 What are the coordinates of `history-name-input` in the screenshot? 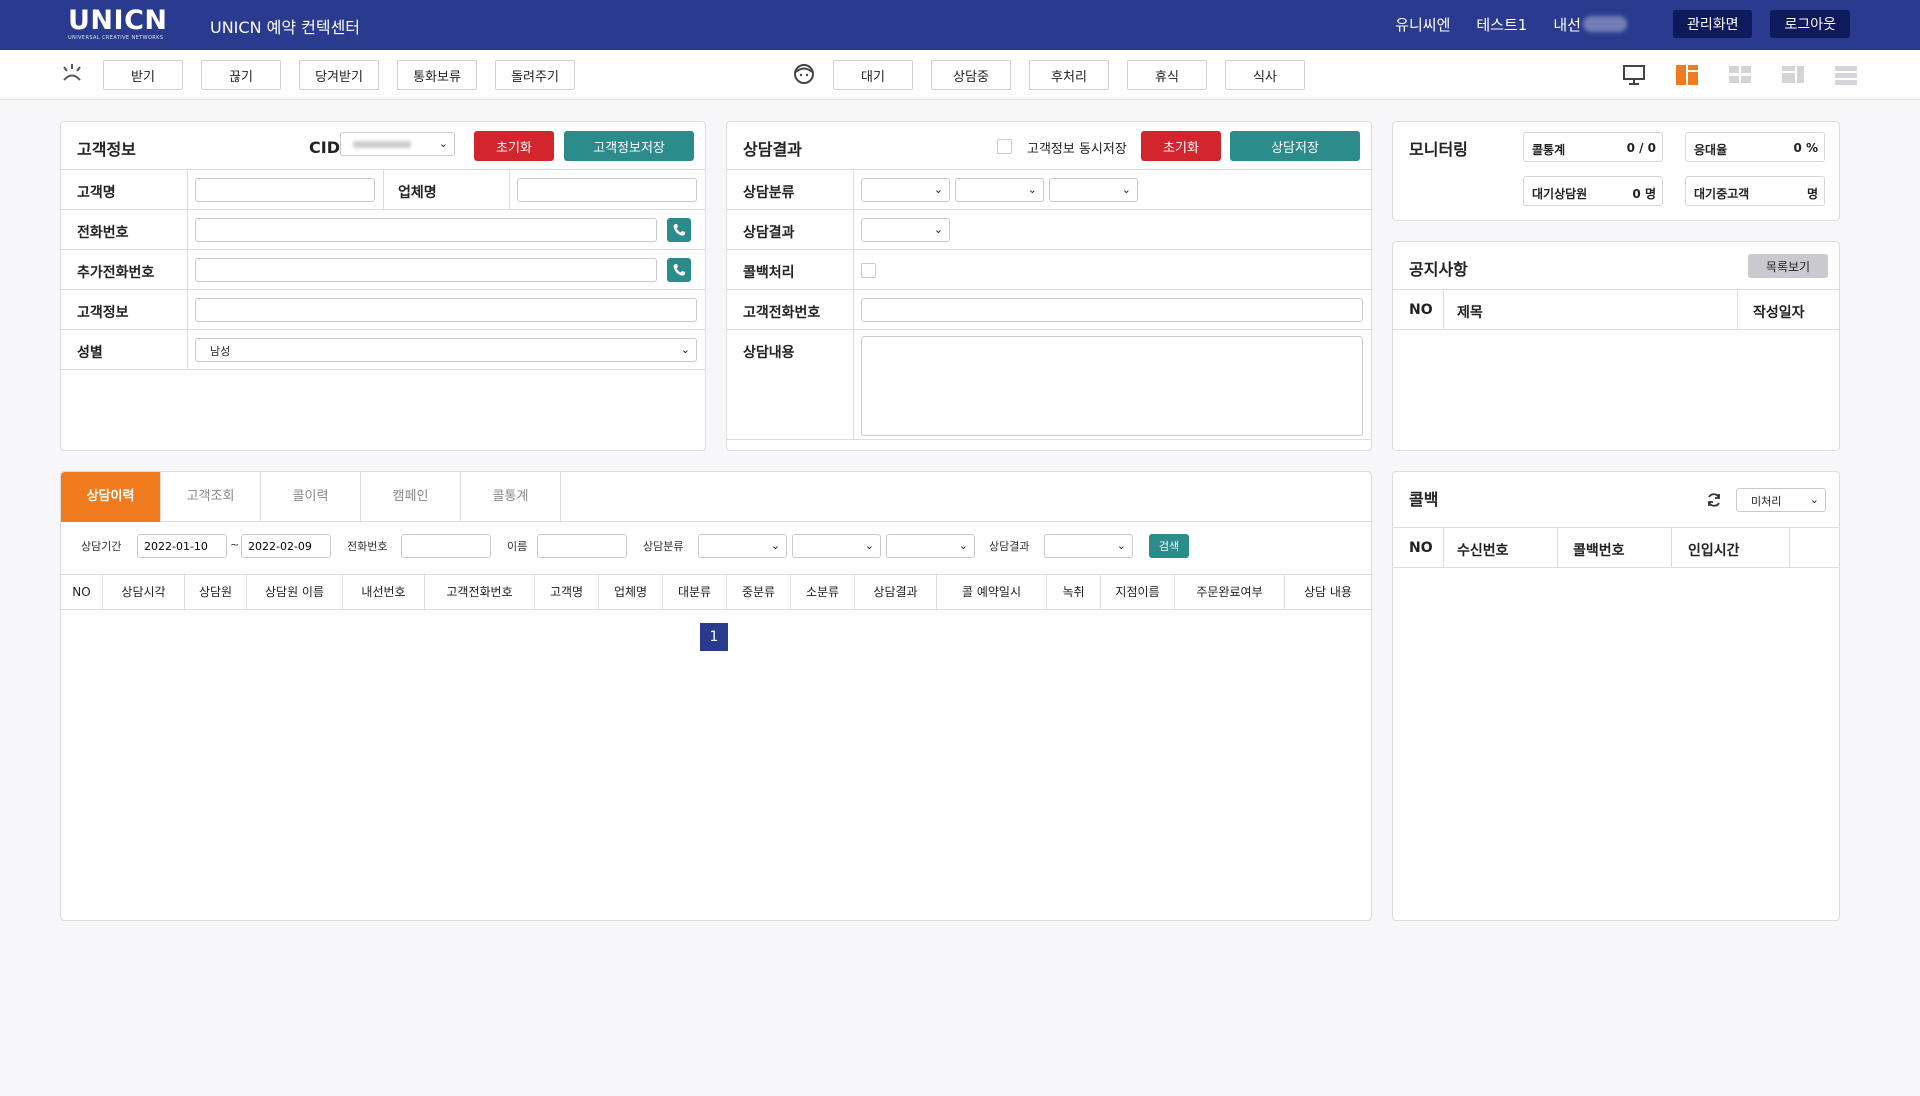 It's located at (582, 546).